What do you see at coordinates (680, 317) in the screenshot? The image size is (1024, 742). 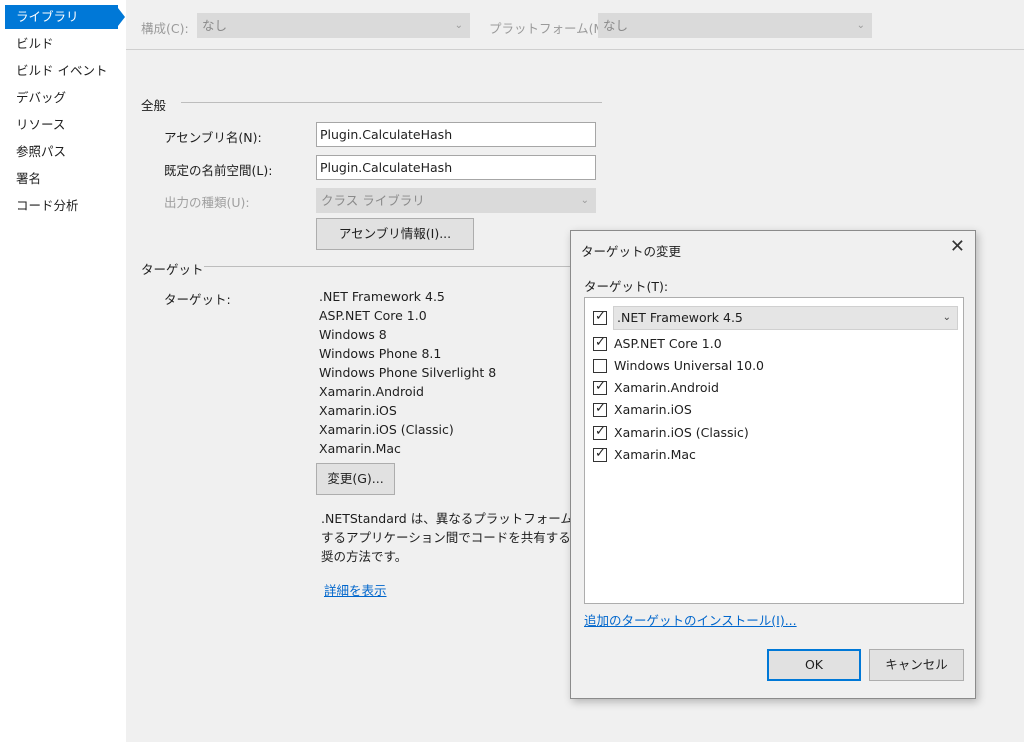 I see `framework-value: .NET Framework 4.5` at bounding box center [680, 317].